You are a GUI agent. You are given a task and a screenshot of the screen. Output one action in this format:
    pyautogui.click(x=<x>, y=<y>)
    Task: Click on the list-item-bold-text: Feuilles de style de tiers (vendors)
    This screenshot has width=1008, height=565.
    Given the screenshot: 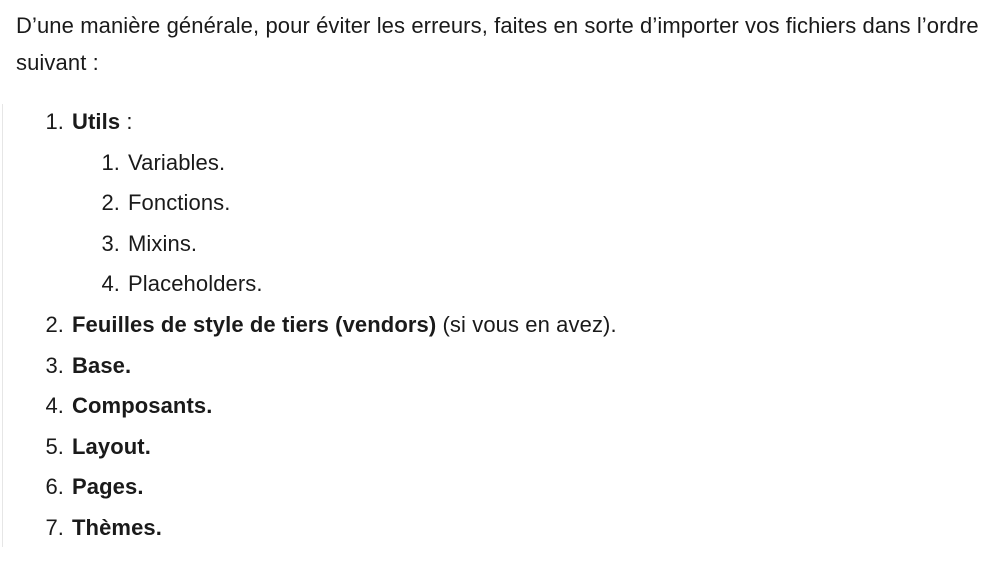 What is the action you would take?
    pyautogui.click(x=254, y=324)
    